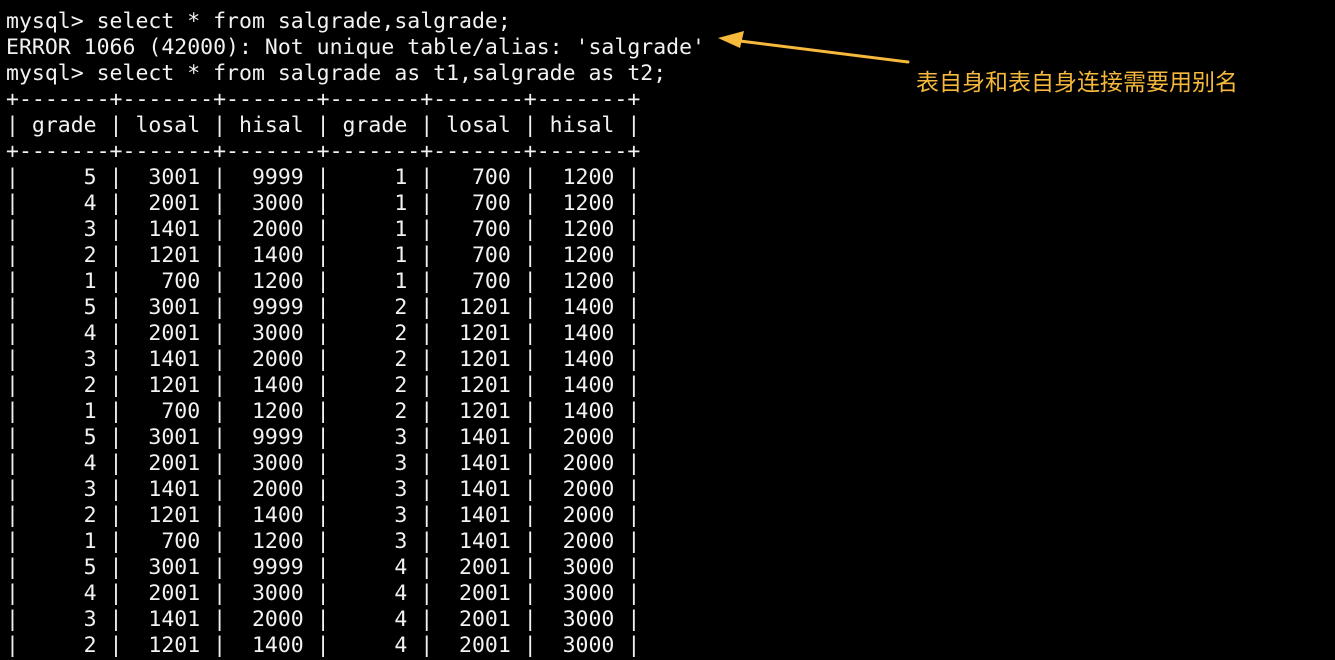  What do you see at coordinates (323, 307) in the screenshot?
I see `table-row: | 5 | 3001 | 9999 | 2 | 1201 | 1400 |` at bounding box center [323, 307].